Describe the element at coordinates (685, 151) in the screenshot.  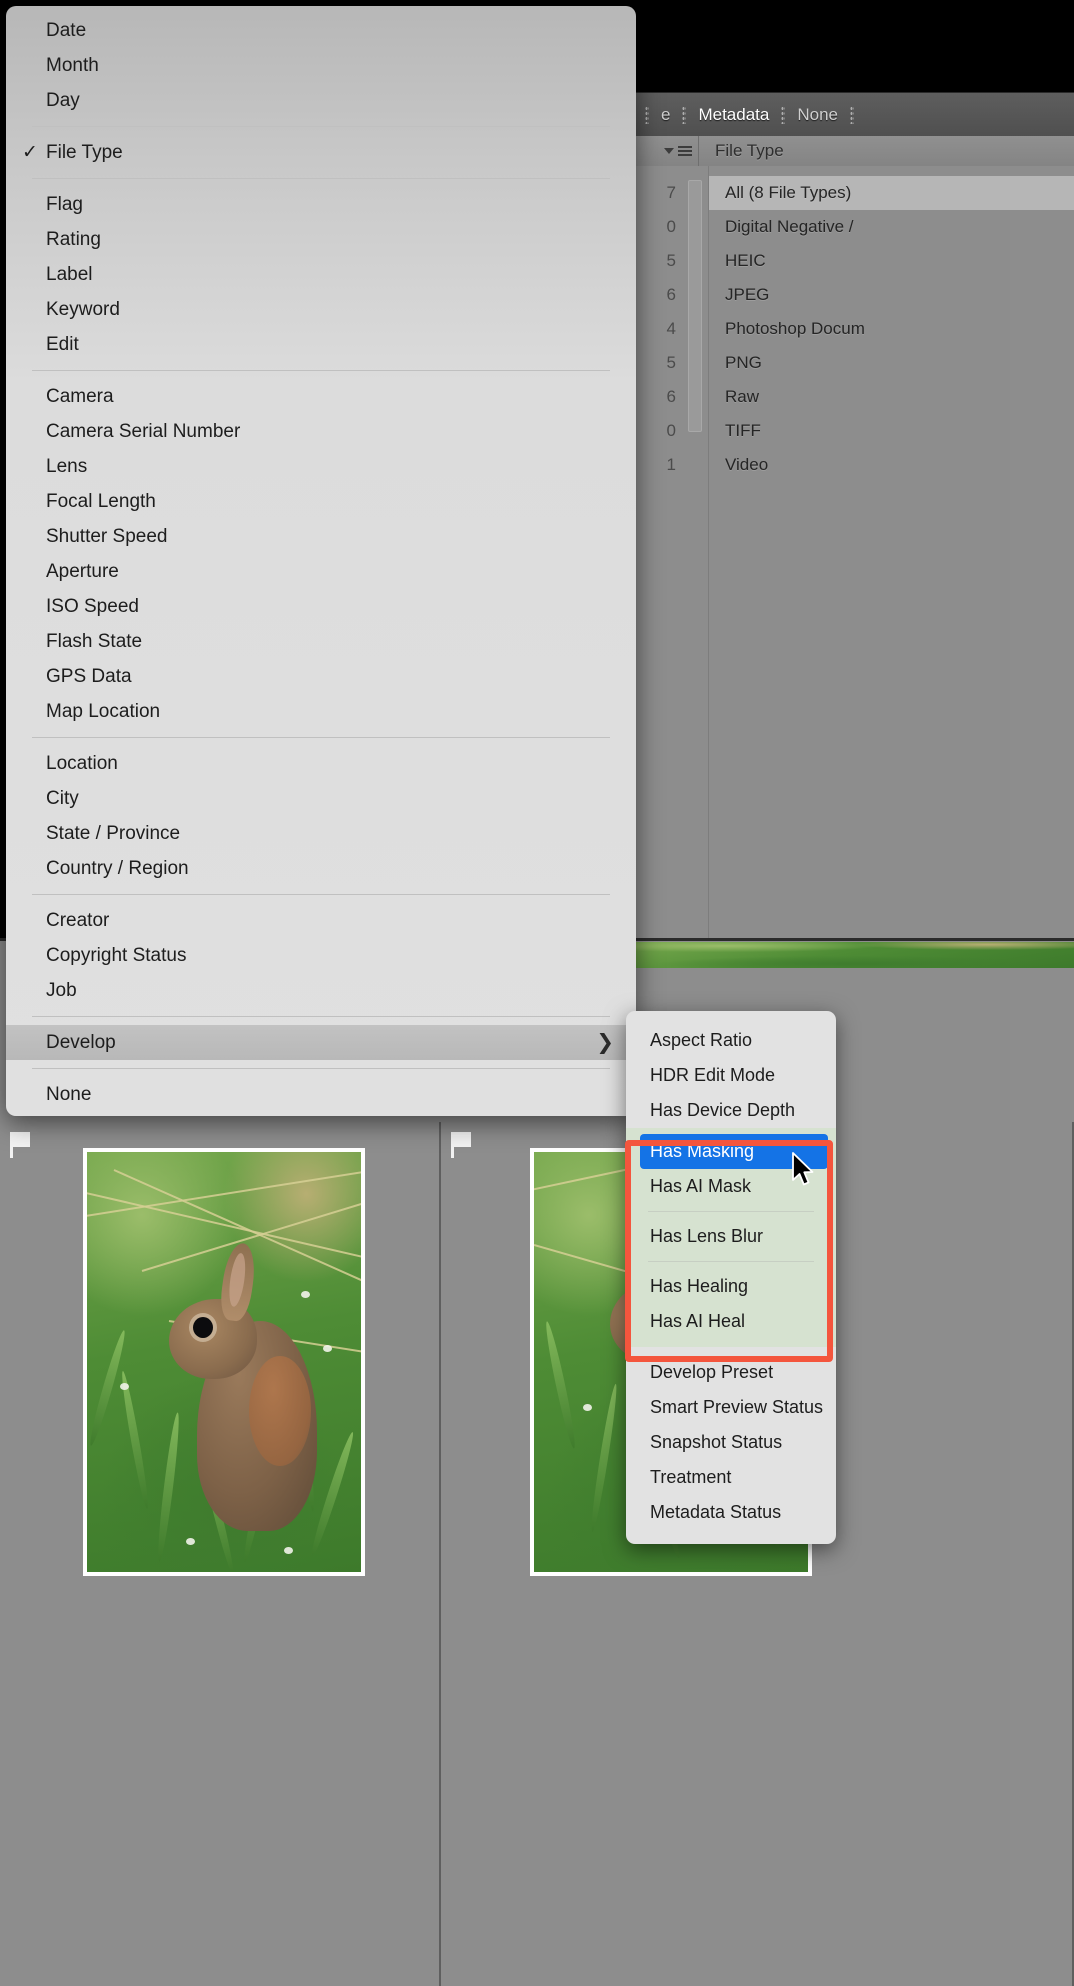
I see `hamburger-icon` at that location.